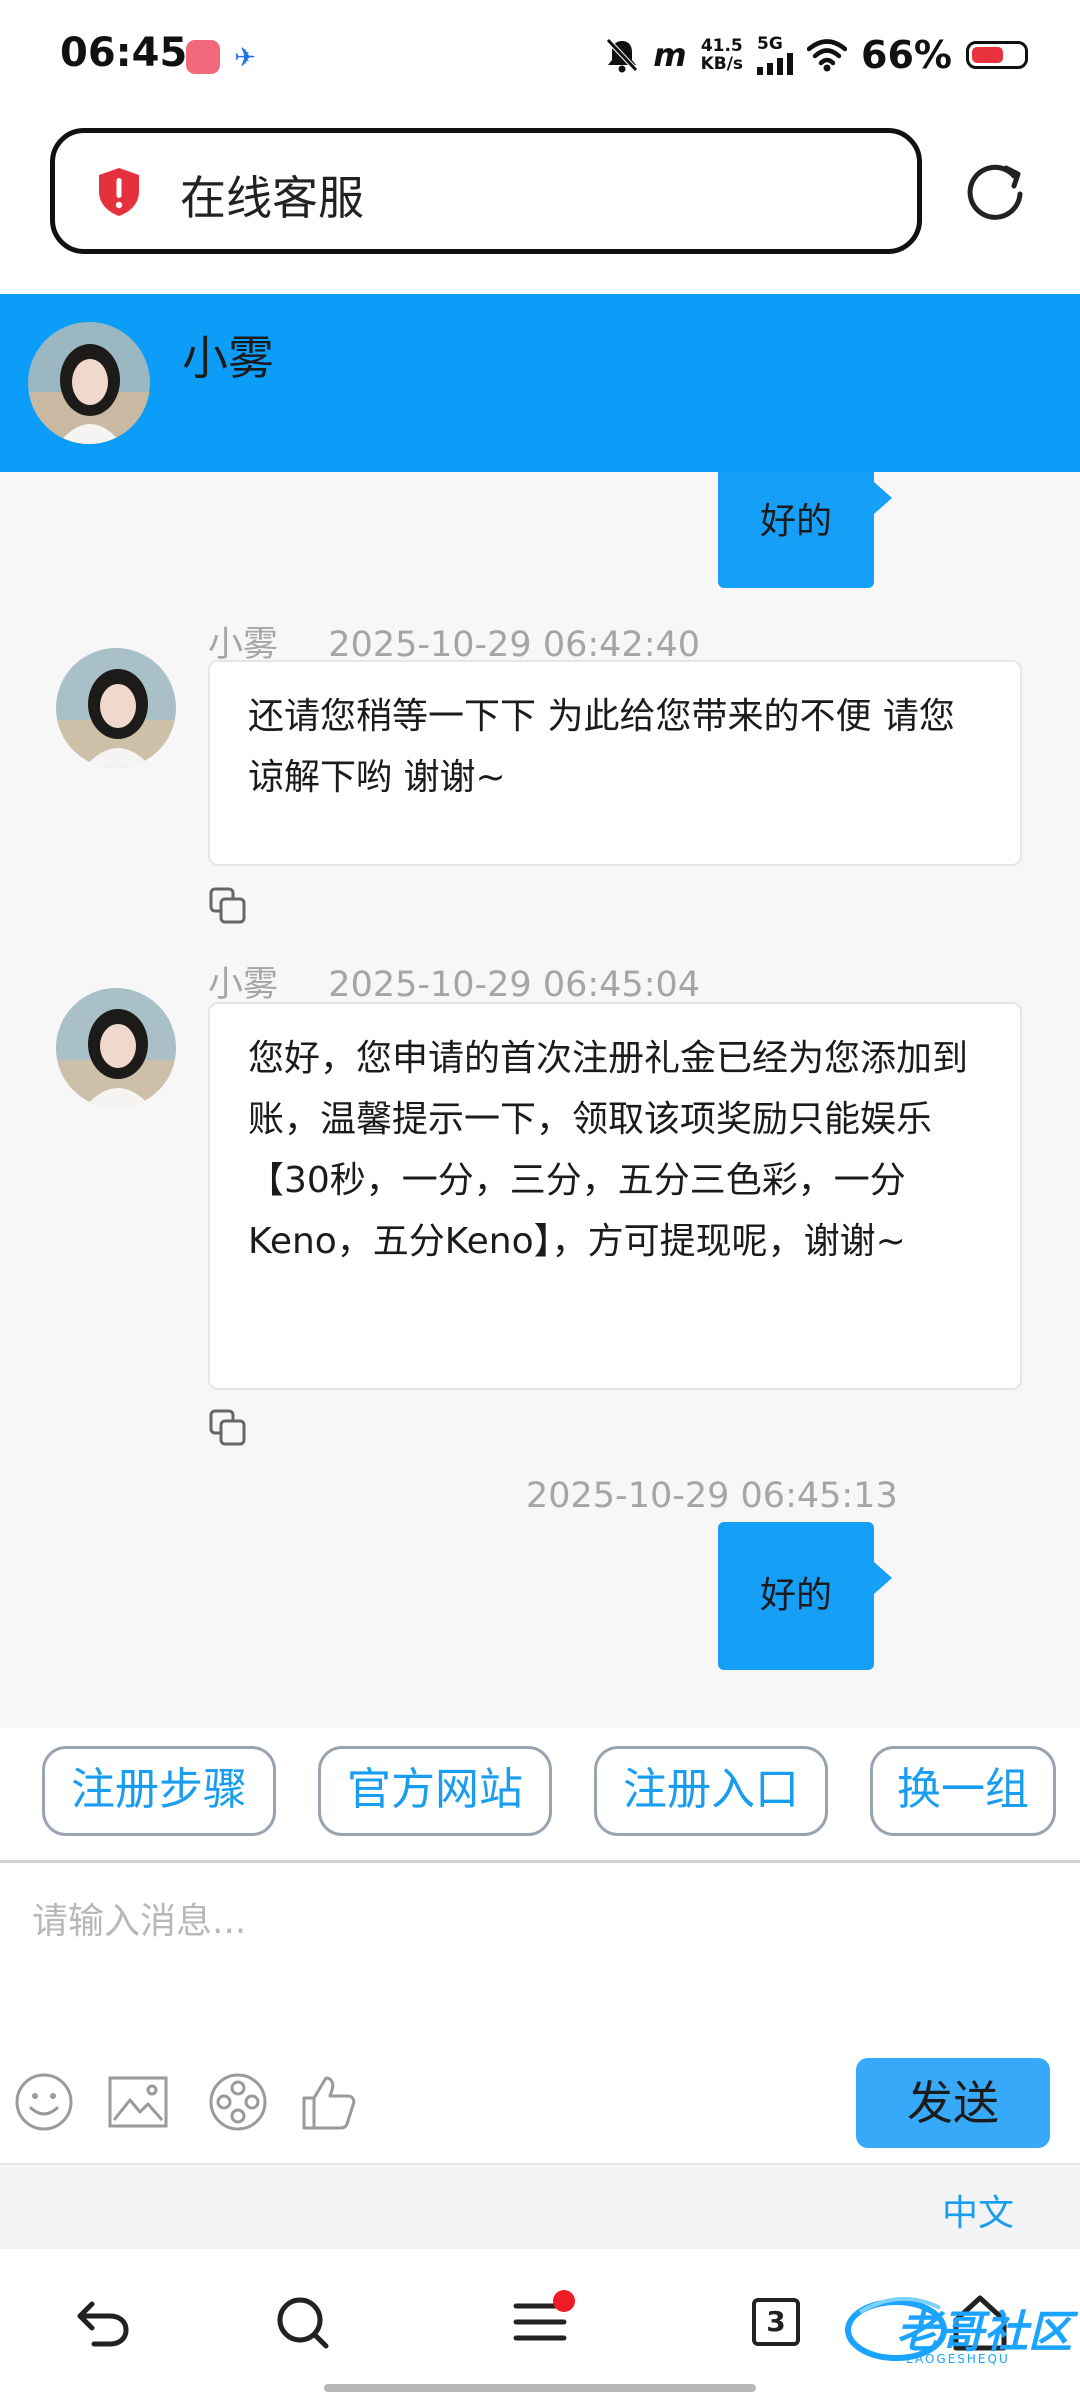  What do you see at coordinates (238, 2102) in the screenshot?
I see `video-icon` at bounding box center [238, 2102].